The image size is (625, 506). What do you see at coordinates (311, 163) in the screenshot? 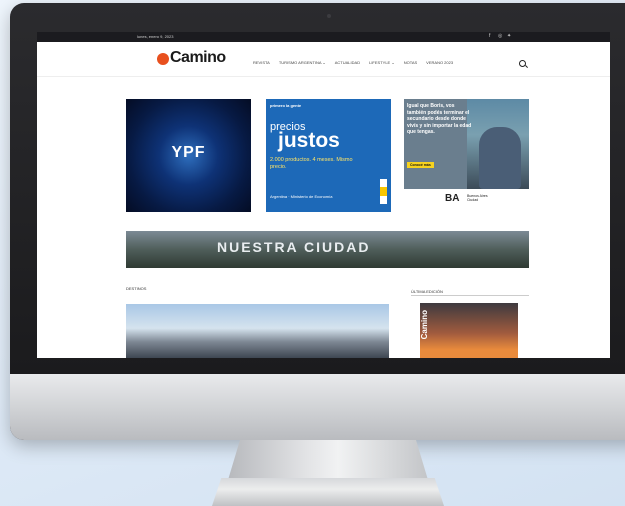
I see `ad-details: 2.000 productos. 4 meses. Mismo precio.` at bounding box center [311, 163].